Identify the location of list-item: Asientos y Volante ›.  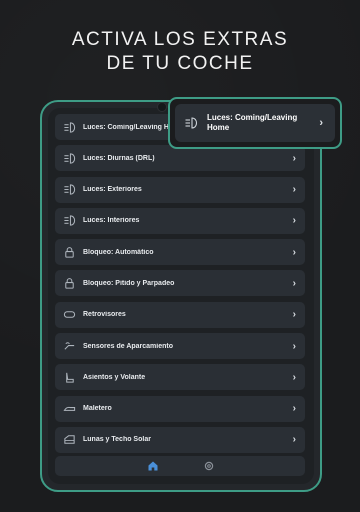
(180, 377).